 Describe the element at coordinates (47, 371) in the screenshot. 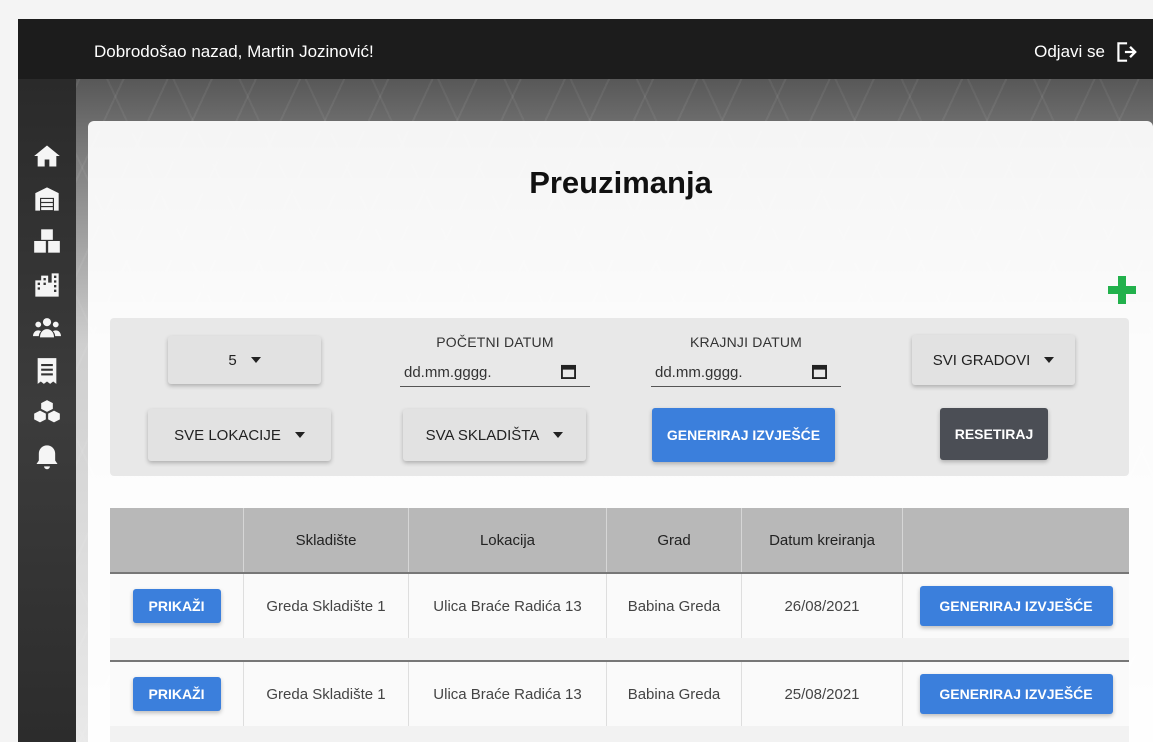

I see `receipt-icon` at that location.